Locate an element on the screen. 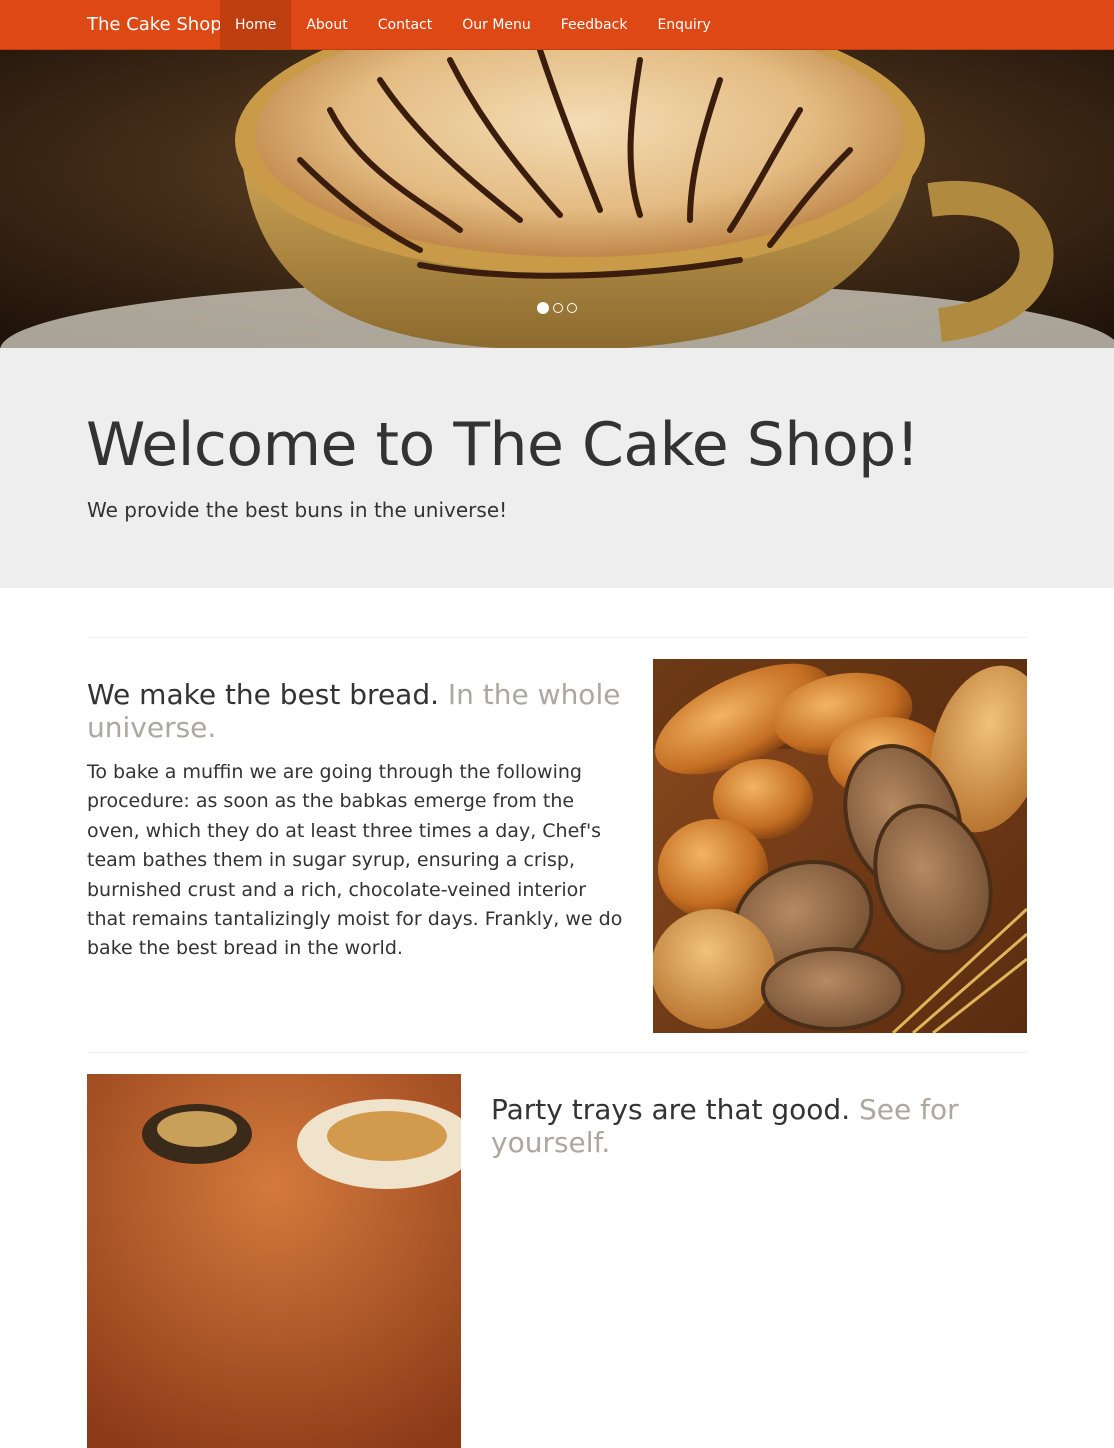  brand-link: The Cake Shop is located at coordinates (154, 25).